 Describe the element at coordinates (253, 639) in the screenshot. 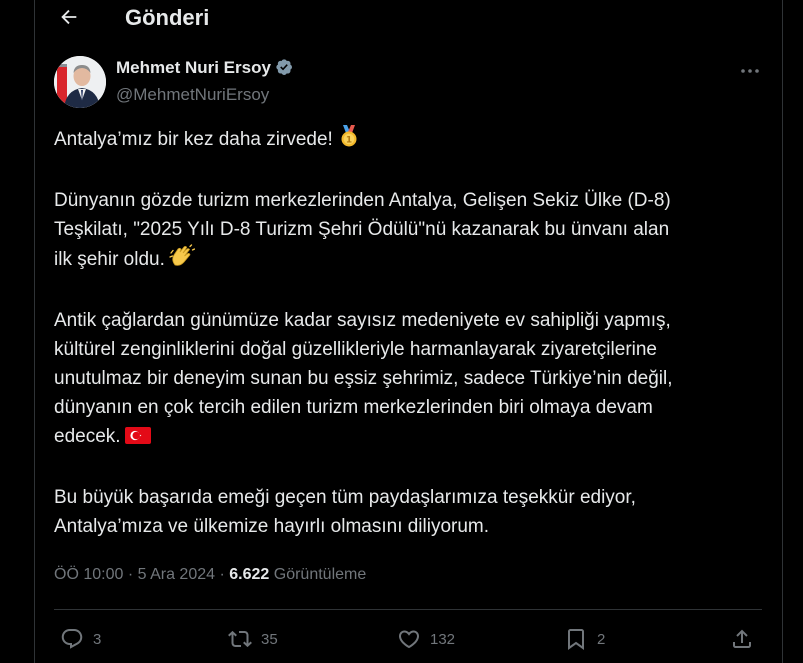

I see `repost-button: 35` at that location.